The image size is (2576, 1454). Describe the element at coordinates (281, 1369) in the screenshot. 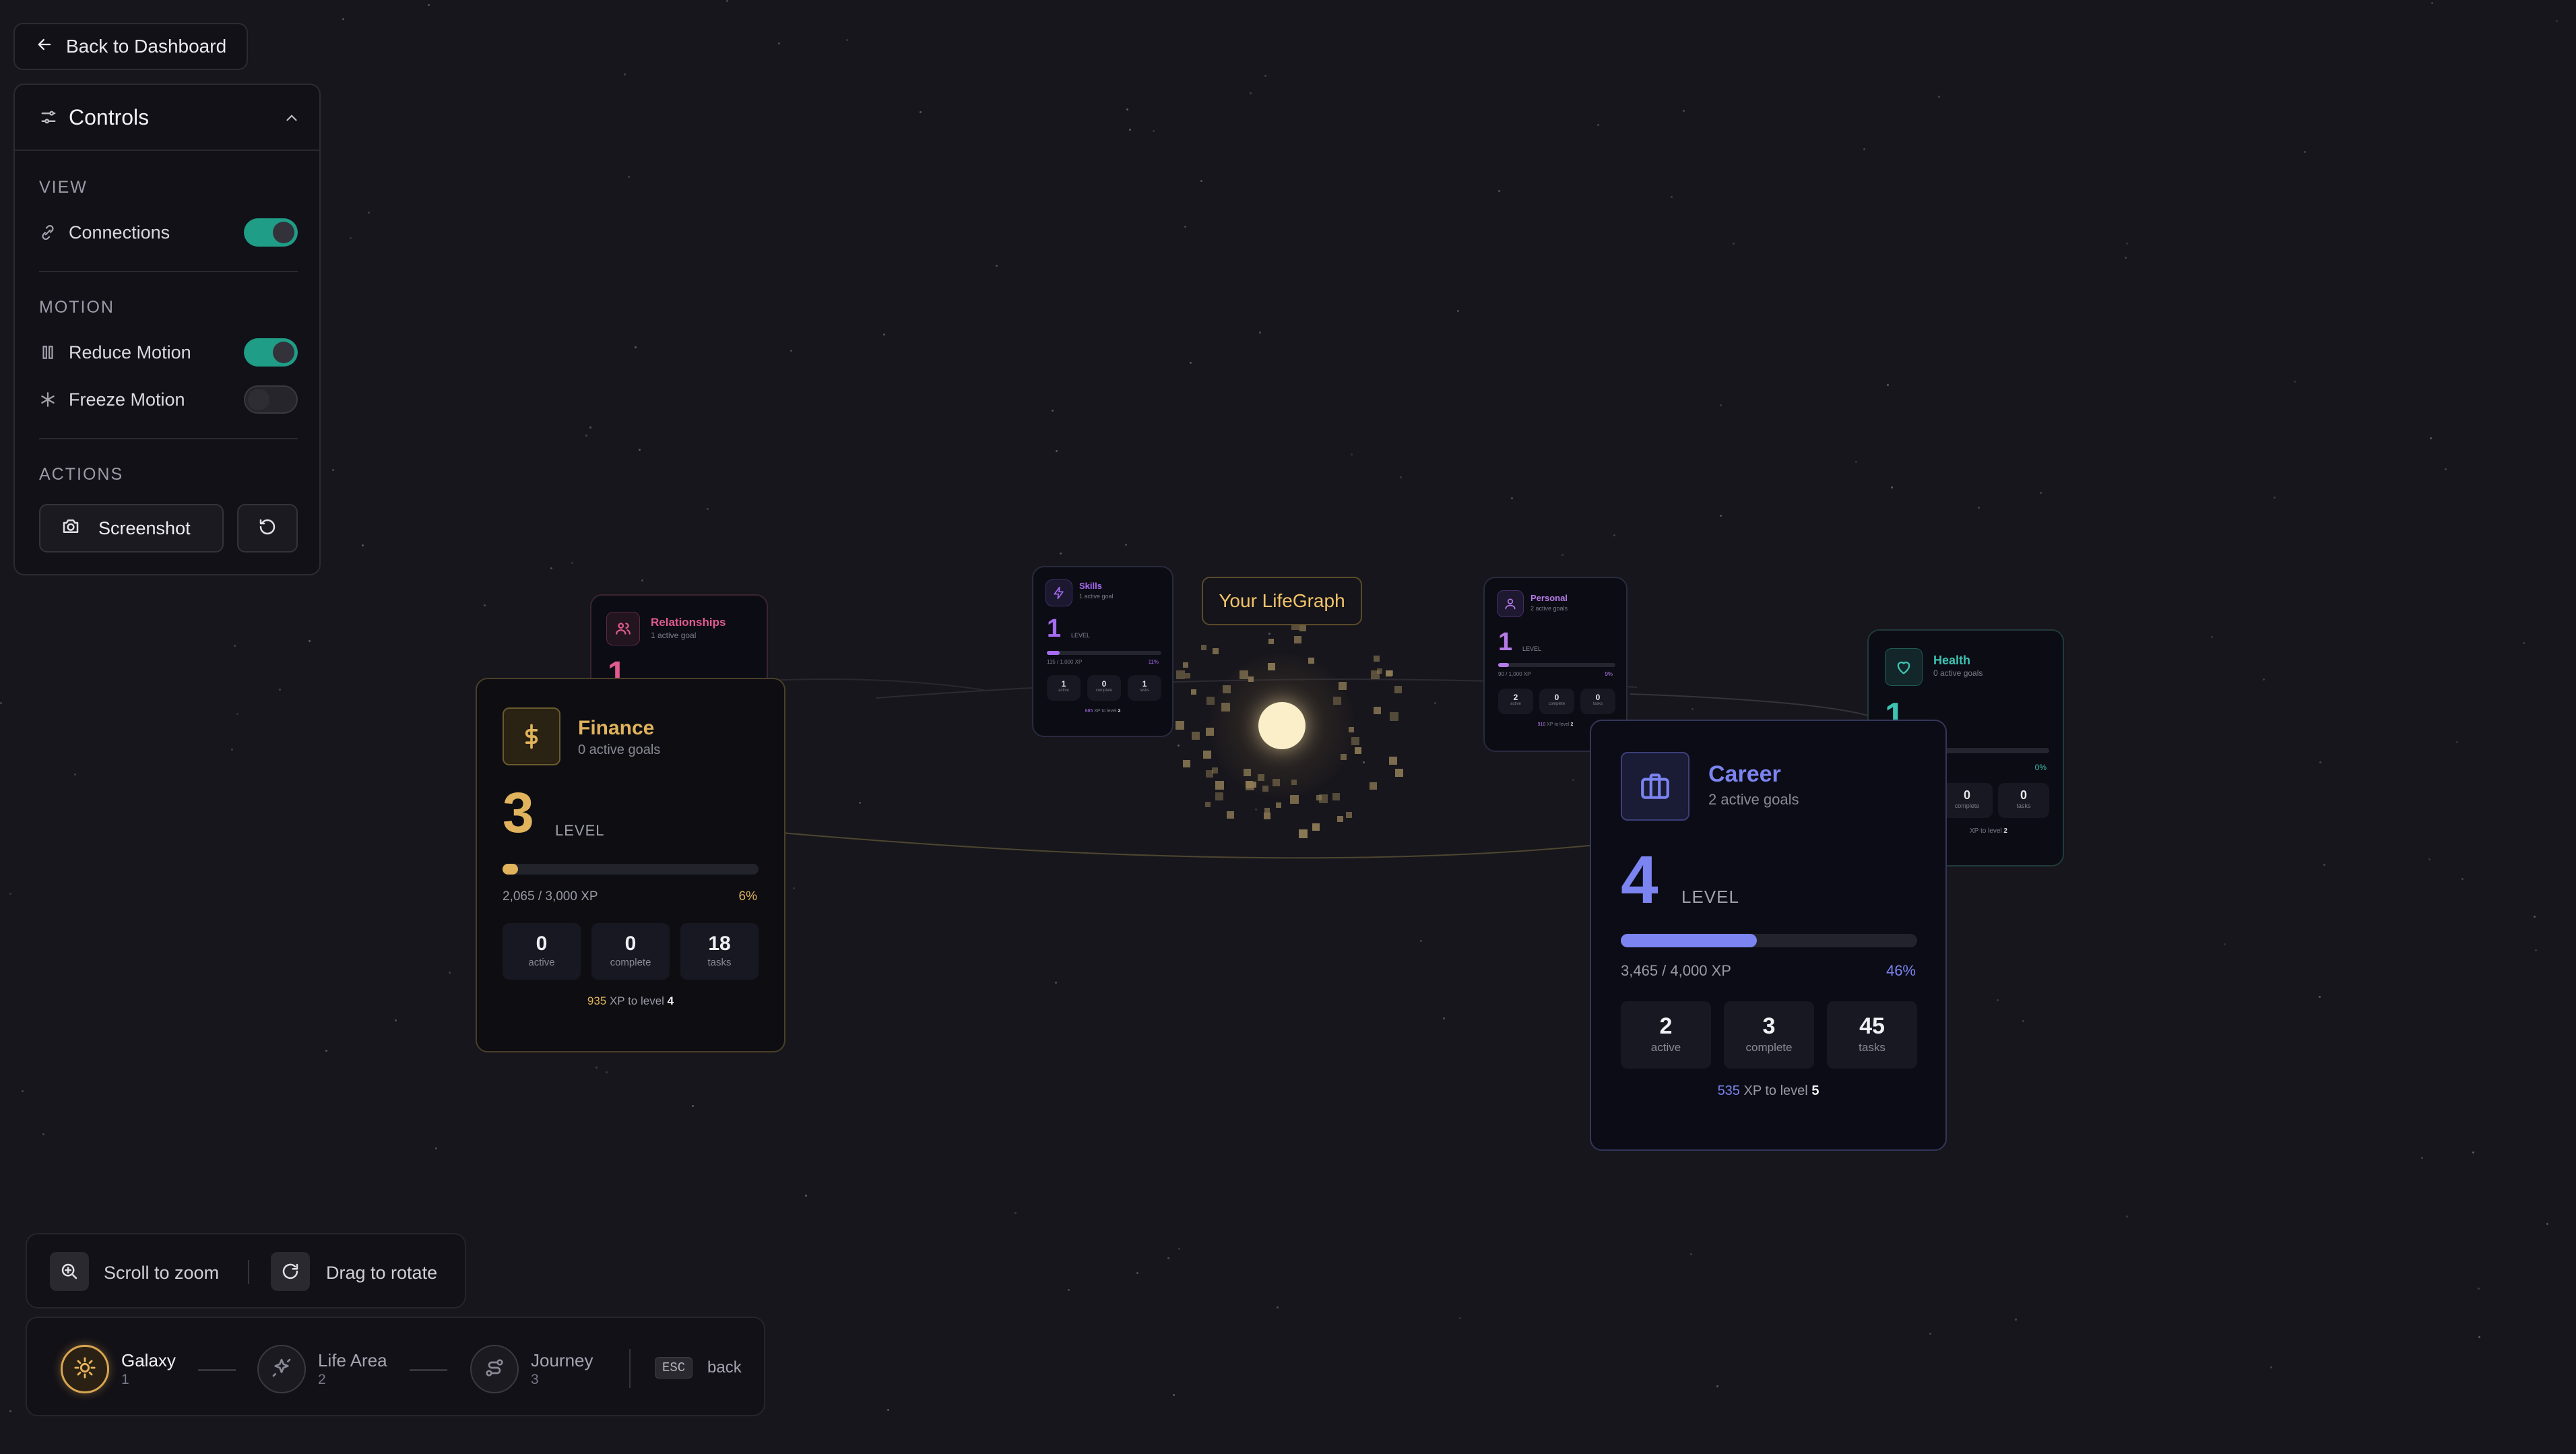

I see `life-area-step` at that location.